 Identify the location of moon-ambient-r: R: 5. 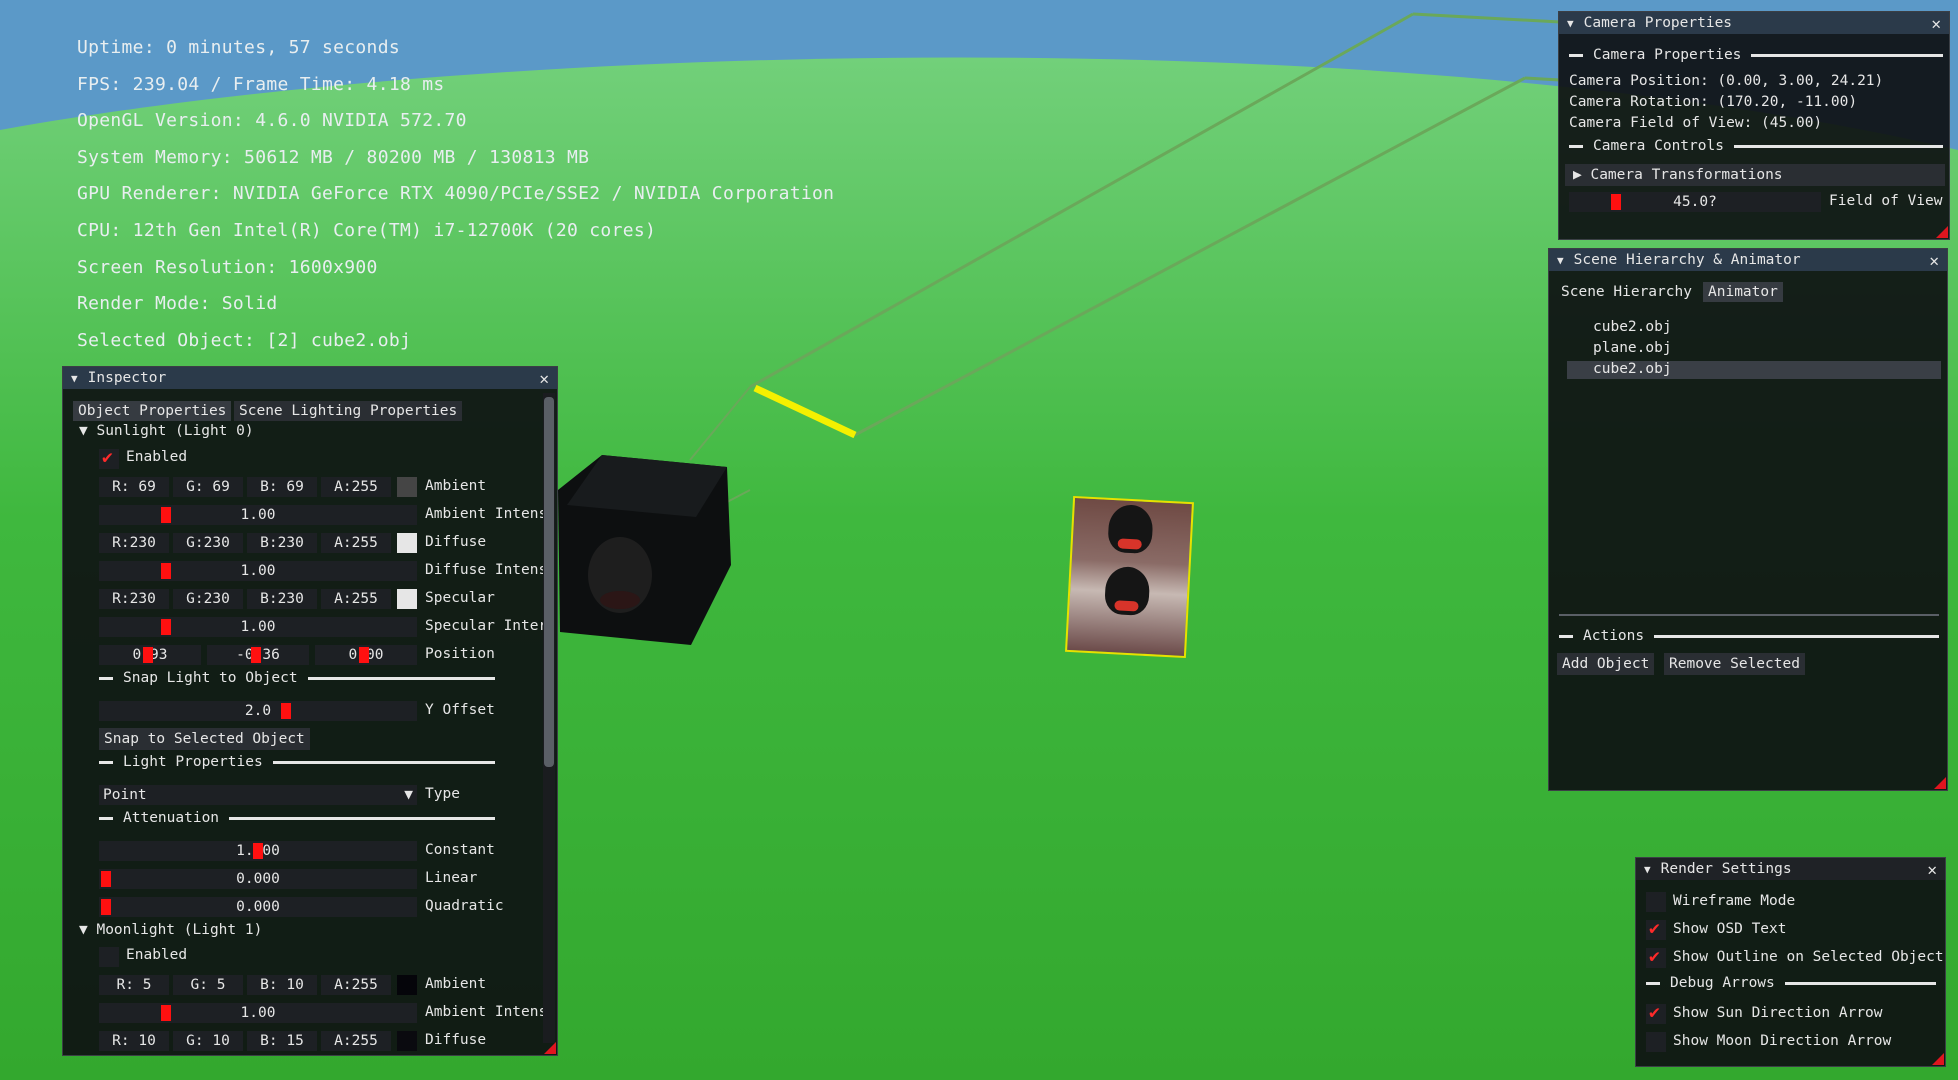
(134, 985).